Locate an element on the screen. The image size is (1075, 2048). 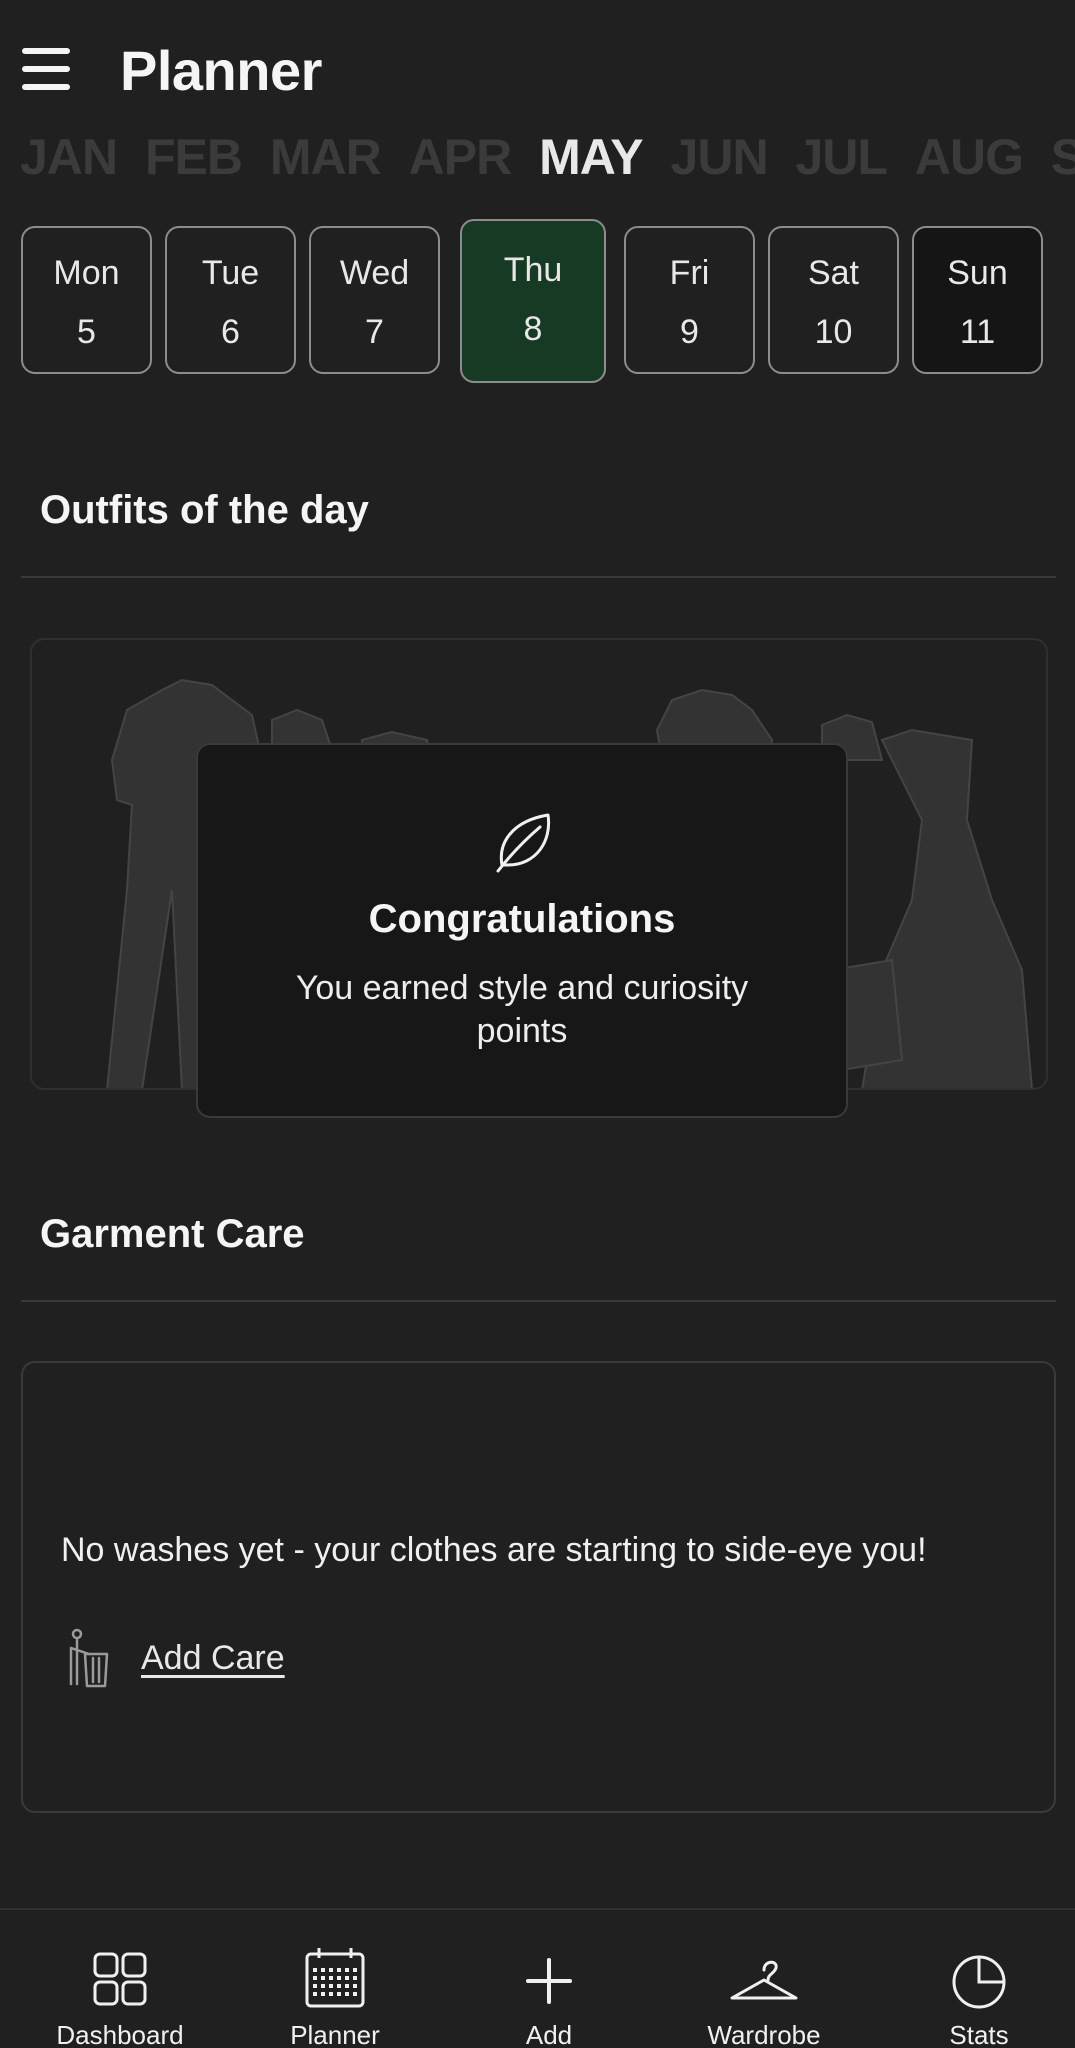
outfits-divider is located at coordinates (538, 577).